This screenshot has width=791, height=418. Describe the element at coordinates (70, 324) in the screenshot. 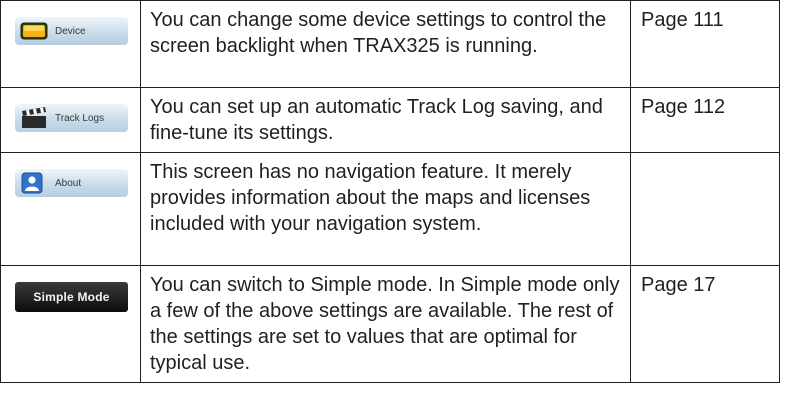

I see `icon-cell: Simple Mode` at that location.